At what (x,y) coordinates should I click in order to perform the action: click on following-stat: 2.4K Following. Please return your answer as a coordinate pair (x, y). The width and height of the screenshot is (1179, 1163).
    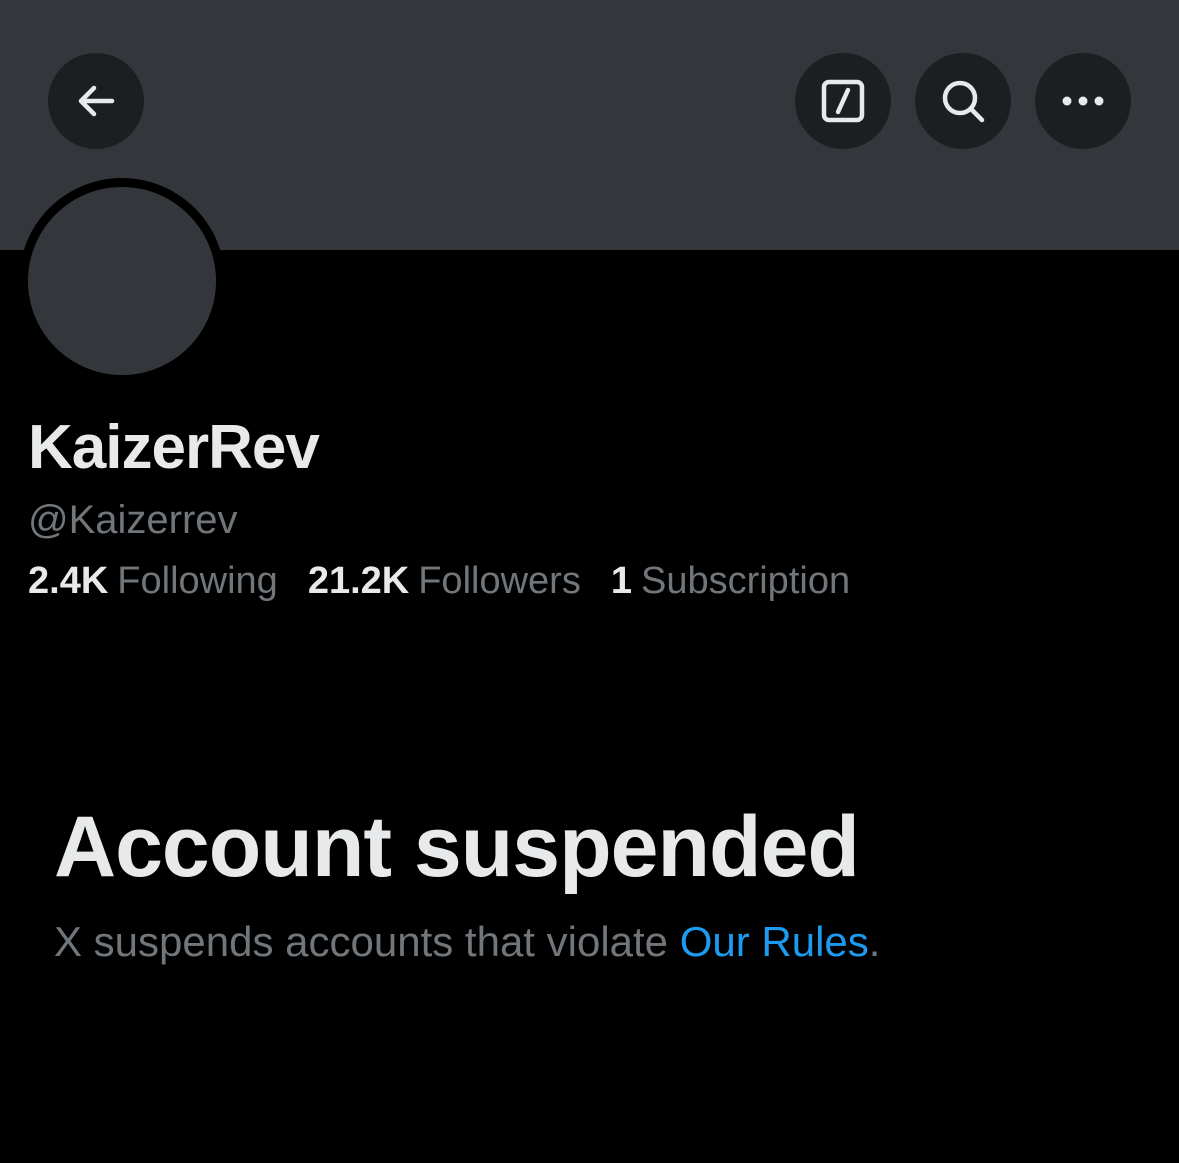
    Looking at the image, I should click on (153, 581).